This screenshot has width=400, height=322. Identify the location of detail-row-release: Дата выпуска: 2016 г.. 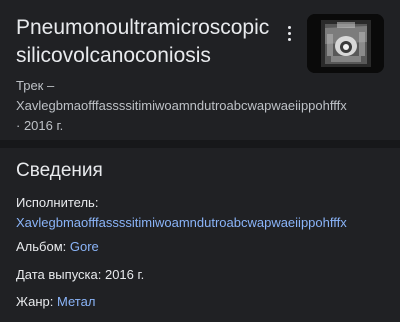
(202, 275).